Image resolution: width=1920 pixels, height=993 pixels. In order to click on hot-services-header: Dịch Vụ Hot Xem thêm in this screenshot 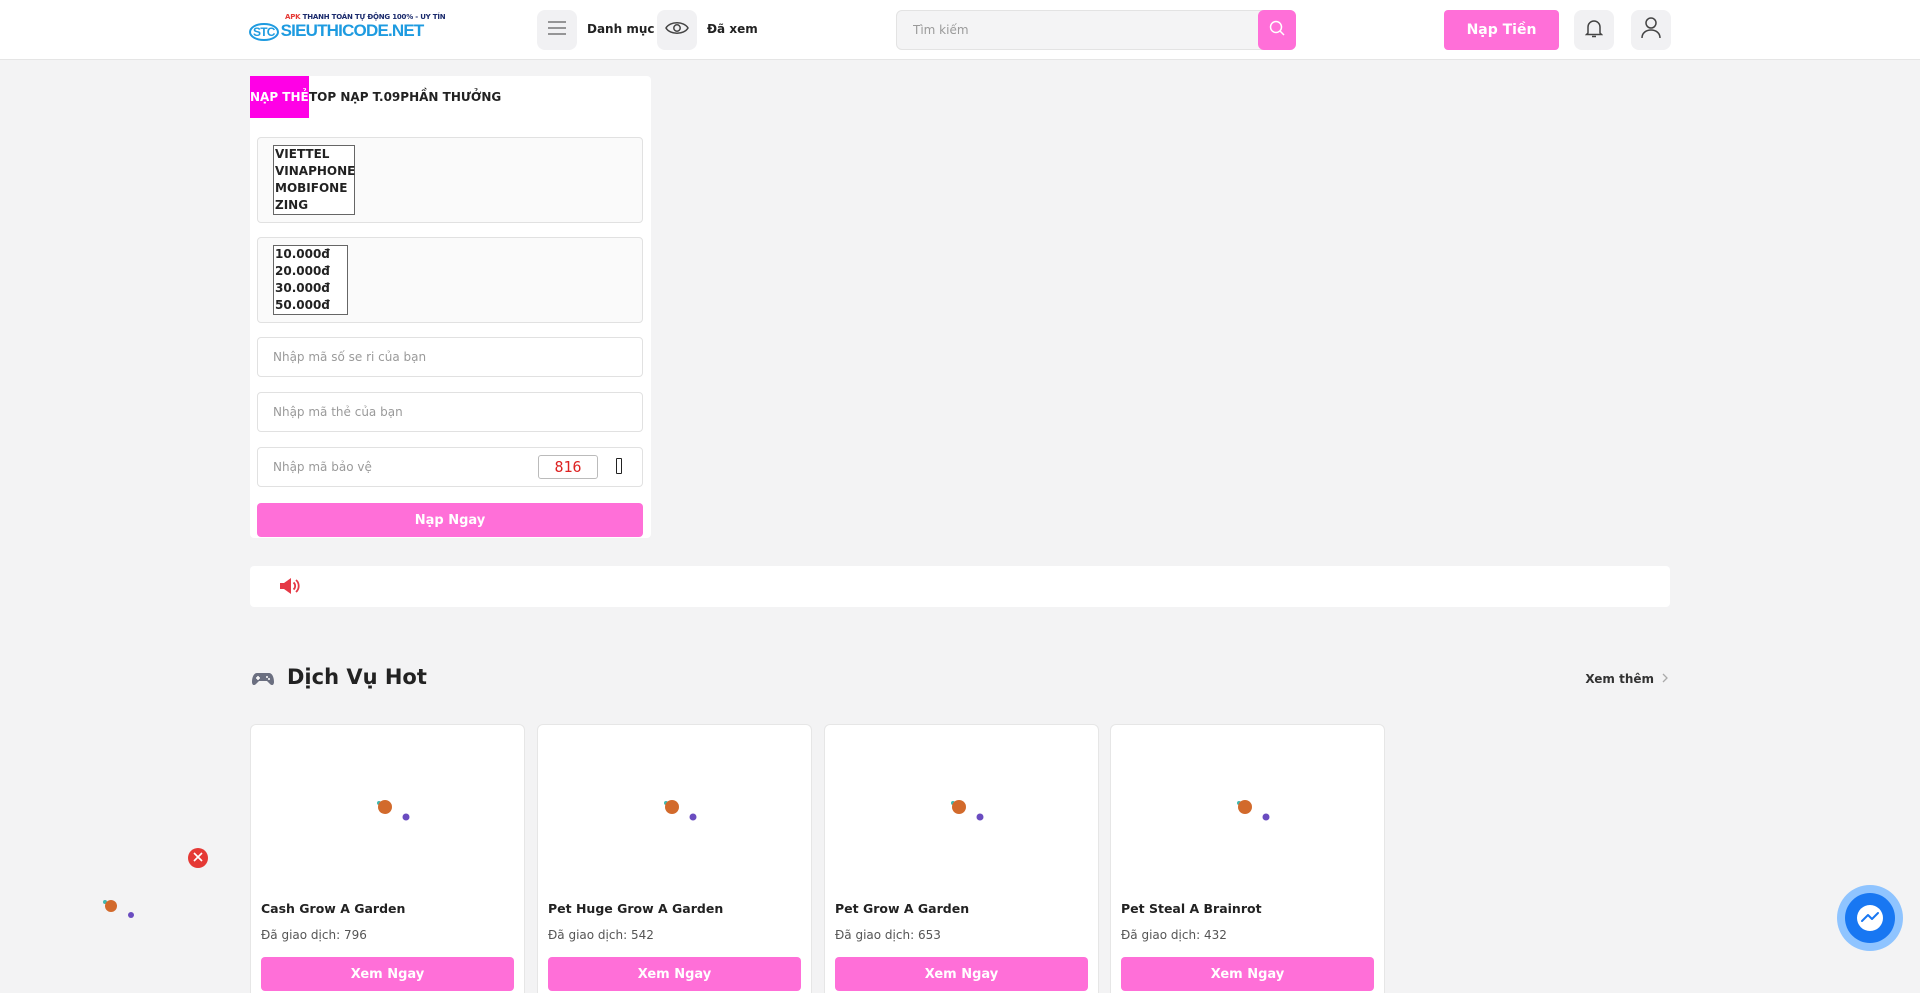, I will do `click(960, 680)`.